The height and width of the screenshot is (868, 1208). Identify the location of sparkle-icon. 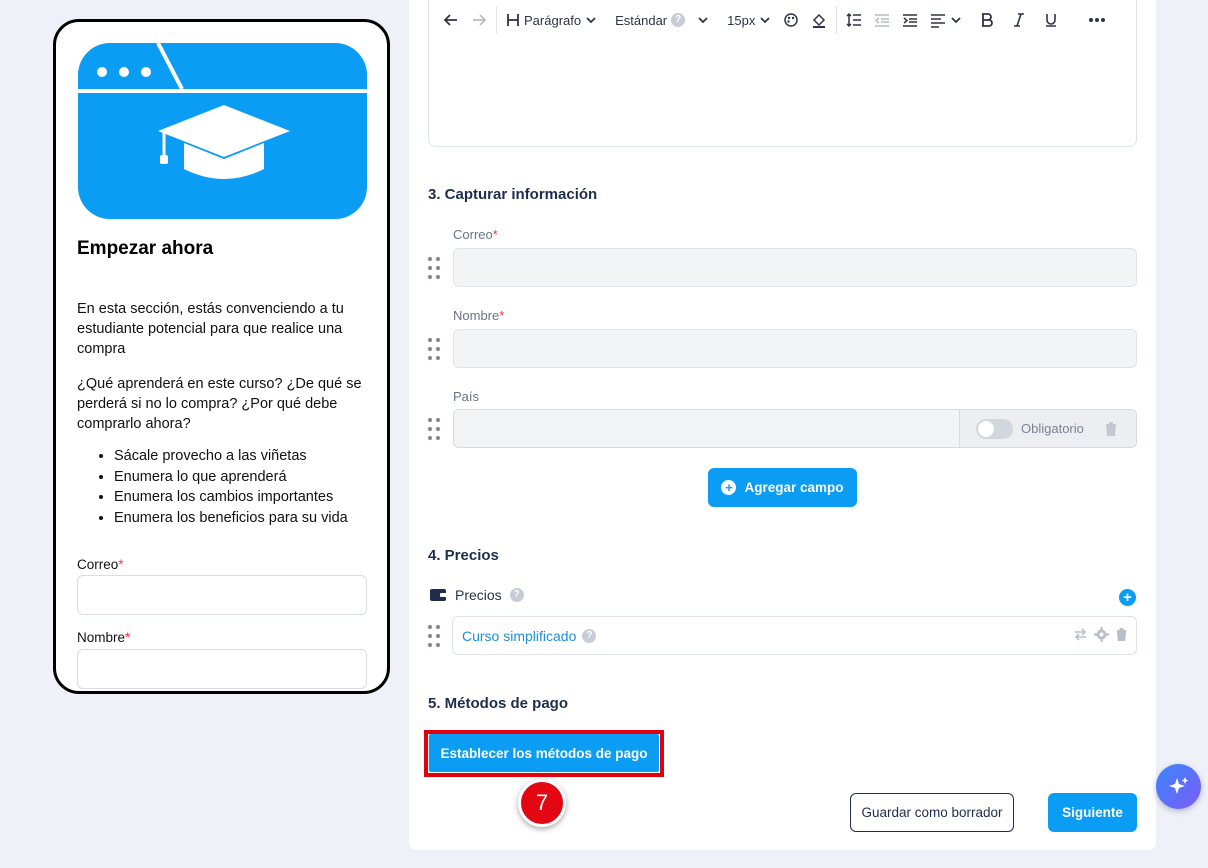
(1178, 785).